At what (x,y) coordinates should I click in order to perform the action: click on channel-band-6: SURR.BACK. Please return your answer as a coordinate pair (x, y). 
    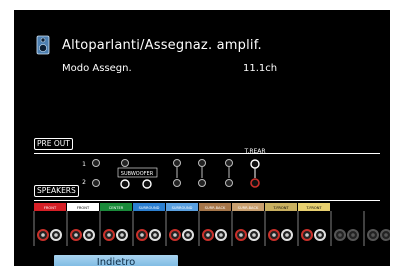
    Looking at the image, I should click on (215, 207).